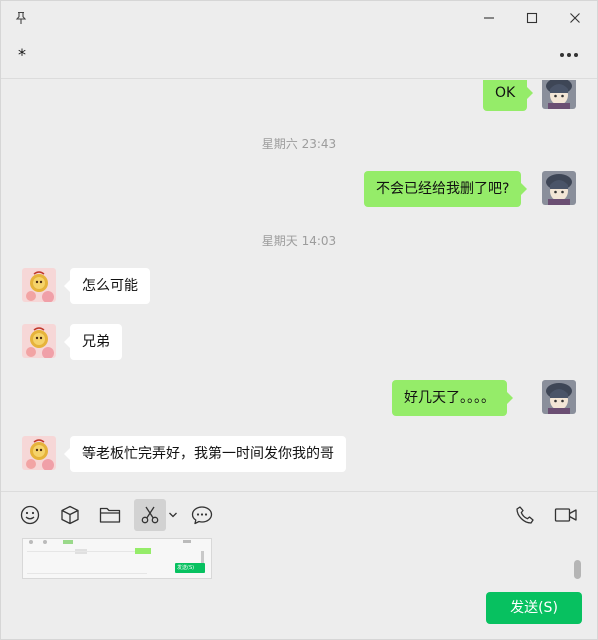 Image resolution: width=598 pixels, height=640 pixels. Describe the element at coordinates (30, 515) in the screenshot. I see `emoji-icon` at that location.